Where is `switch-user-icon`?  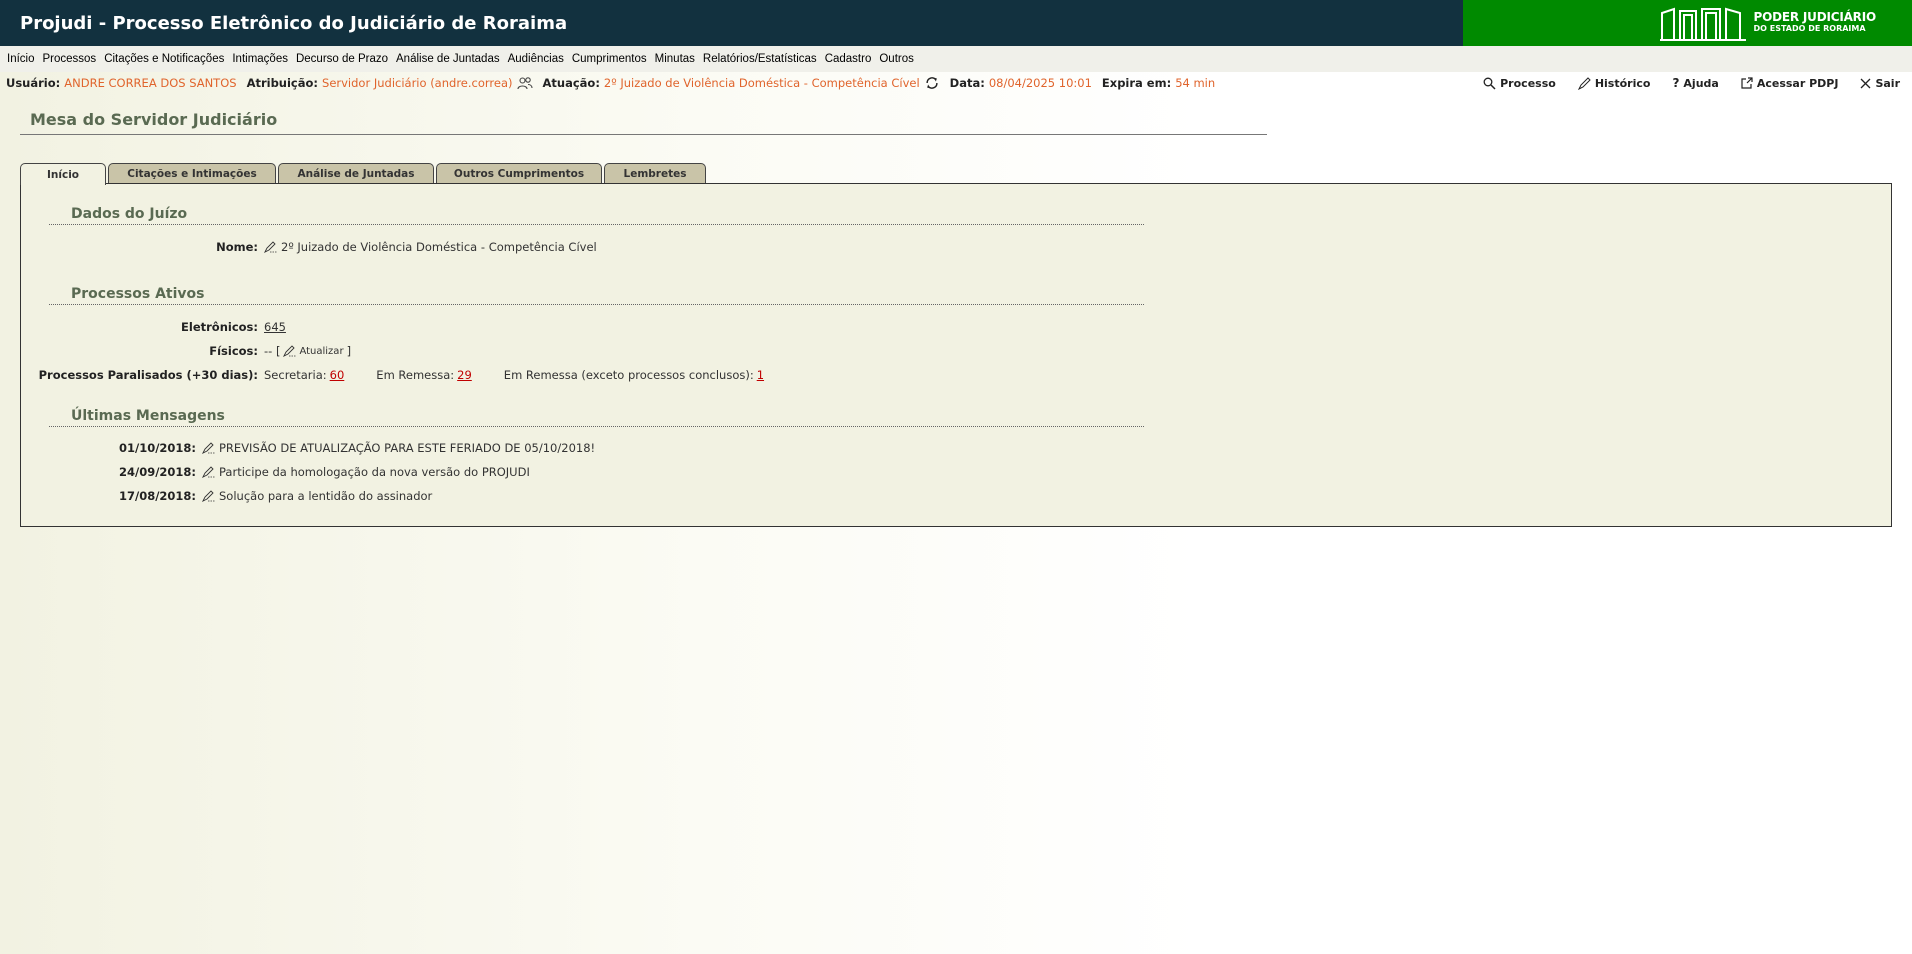 switch-user-icon is located at coordinates (524, 83).